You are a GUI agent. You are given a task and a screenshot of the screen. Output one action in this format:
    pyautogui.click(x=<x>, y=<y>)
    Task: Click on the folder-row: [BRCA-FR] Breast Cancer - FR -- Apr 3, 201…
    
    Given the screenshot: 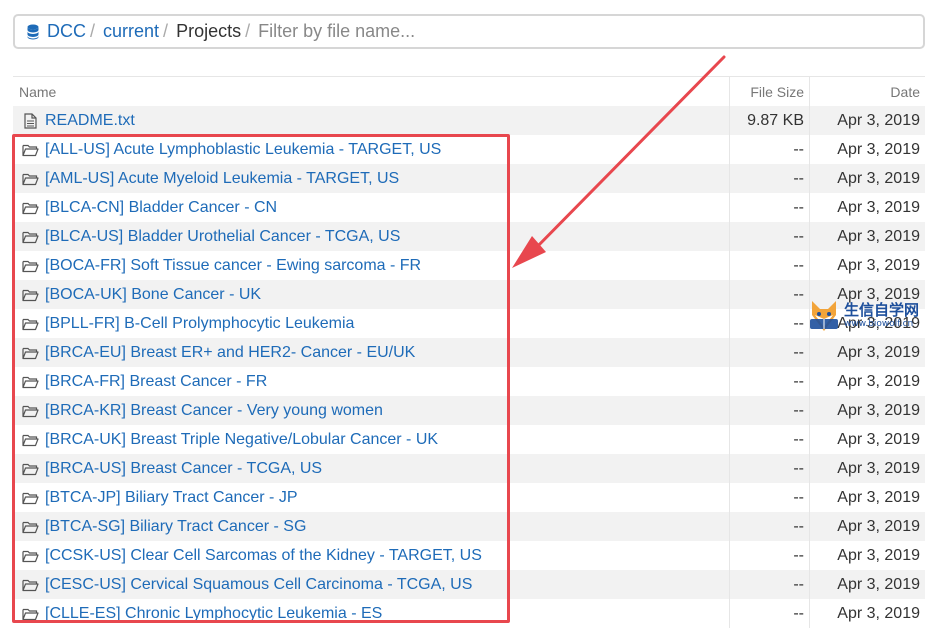 What is the action you would take?
    pyautogui.click(x=469, y=381)
    